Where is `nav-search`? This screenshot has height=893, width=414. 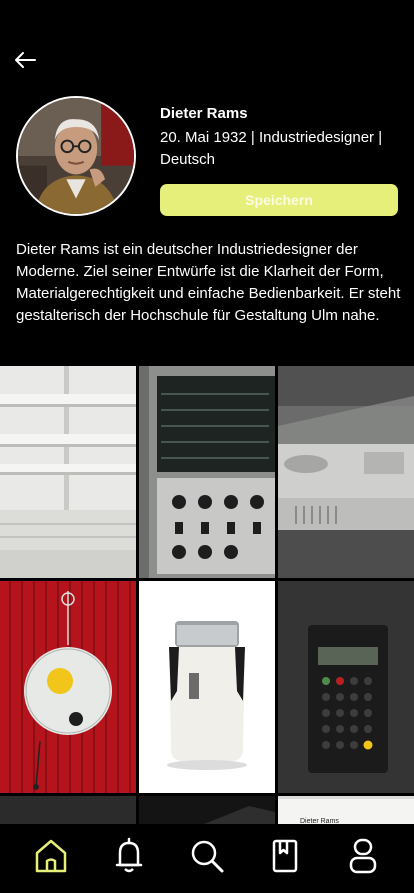 nav-search is located at coordinates (207, 856).